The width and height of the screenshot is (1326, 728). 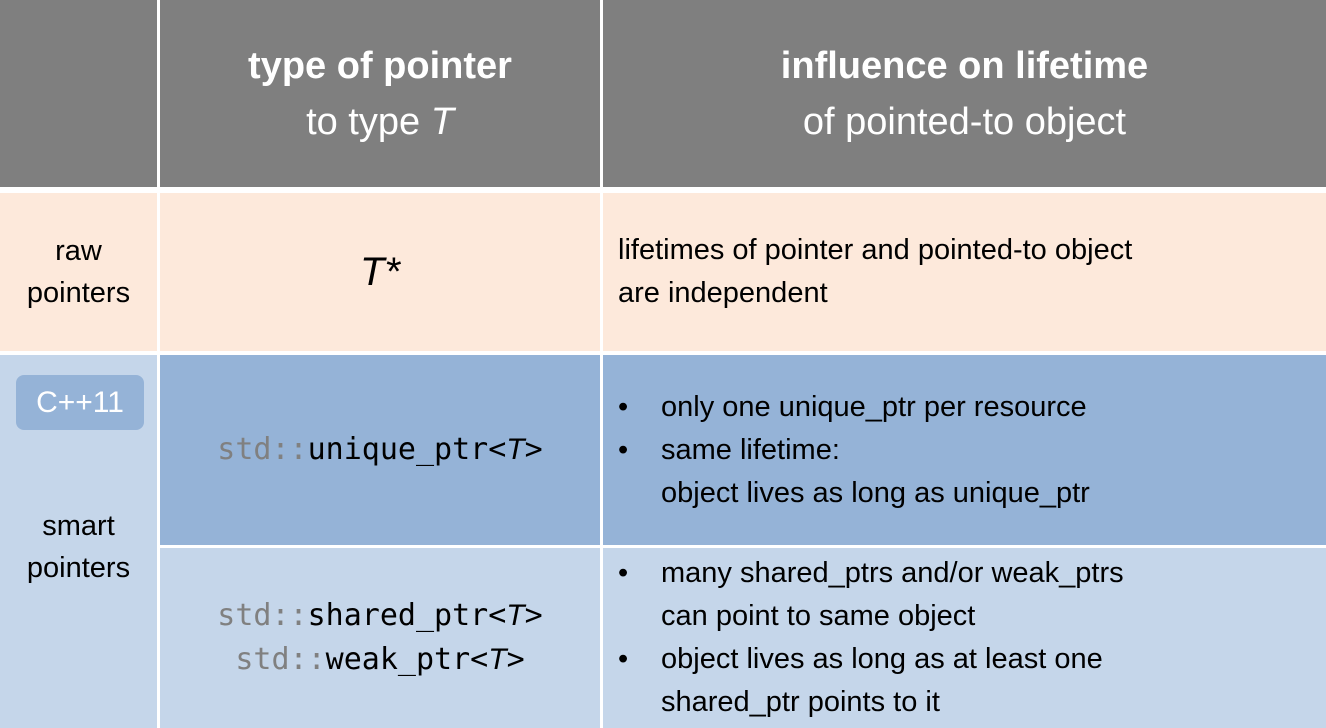 I want to click on header-lifetime-title: influence on lifetime, so click(x=964, y=65).